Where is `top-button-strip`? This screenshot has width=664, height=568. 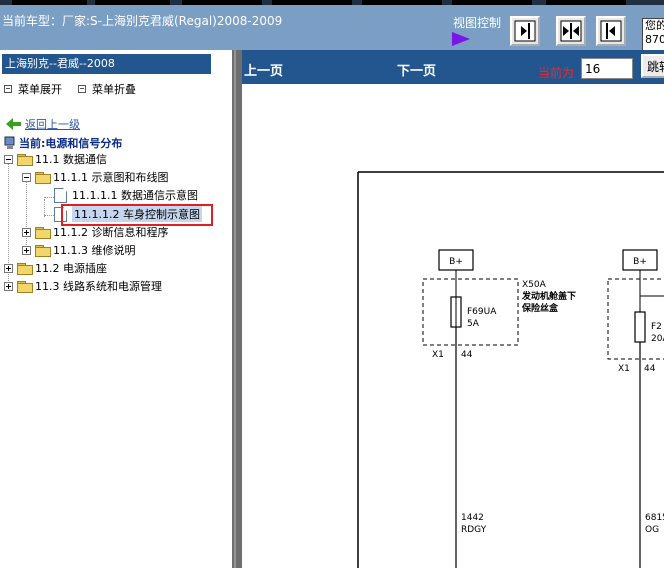 top-button-strip is located at coordinates (332, 2).